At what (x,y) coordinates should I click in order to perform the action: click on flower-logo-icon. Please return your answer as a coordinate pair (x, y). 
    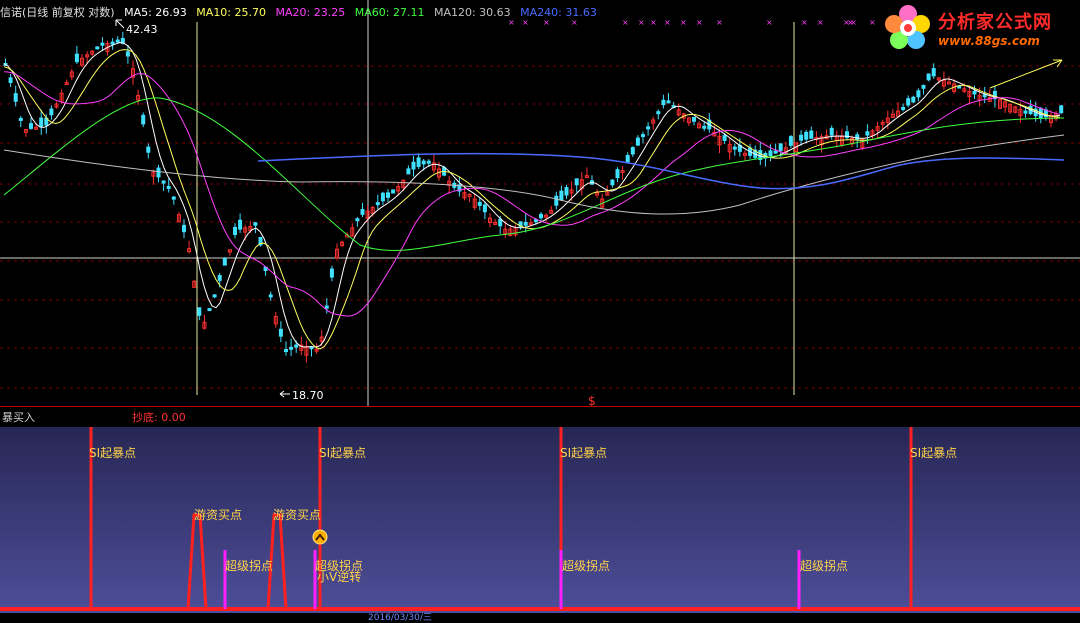
    Looking at the image, I should click on (907, 27).